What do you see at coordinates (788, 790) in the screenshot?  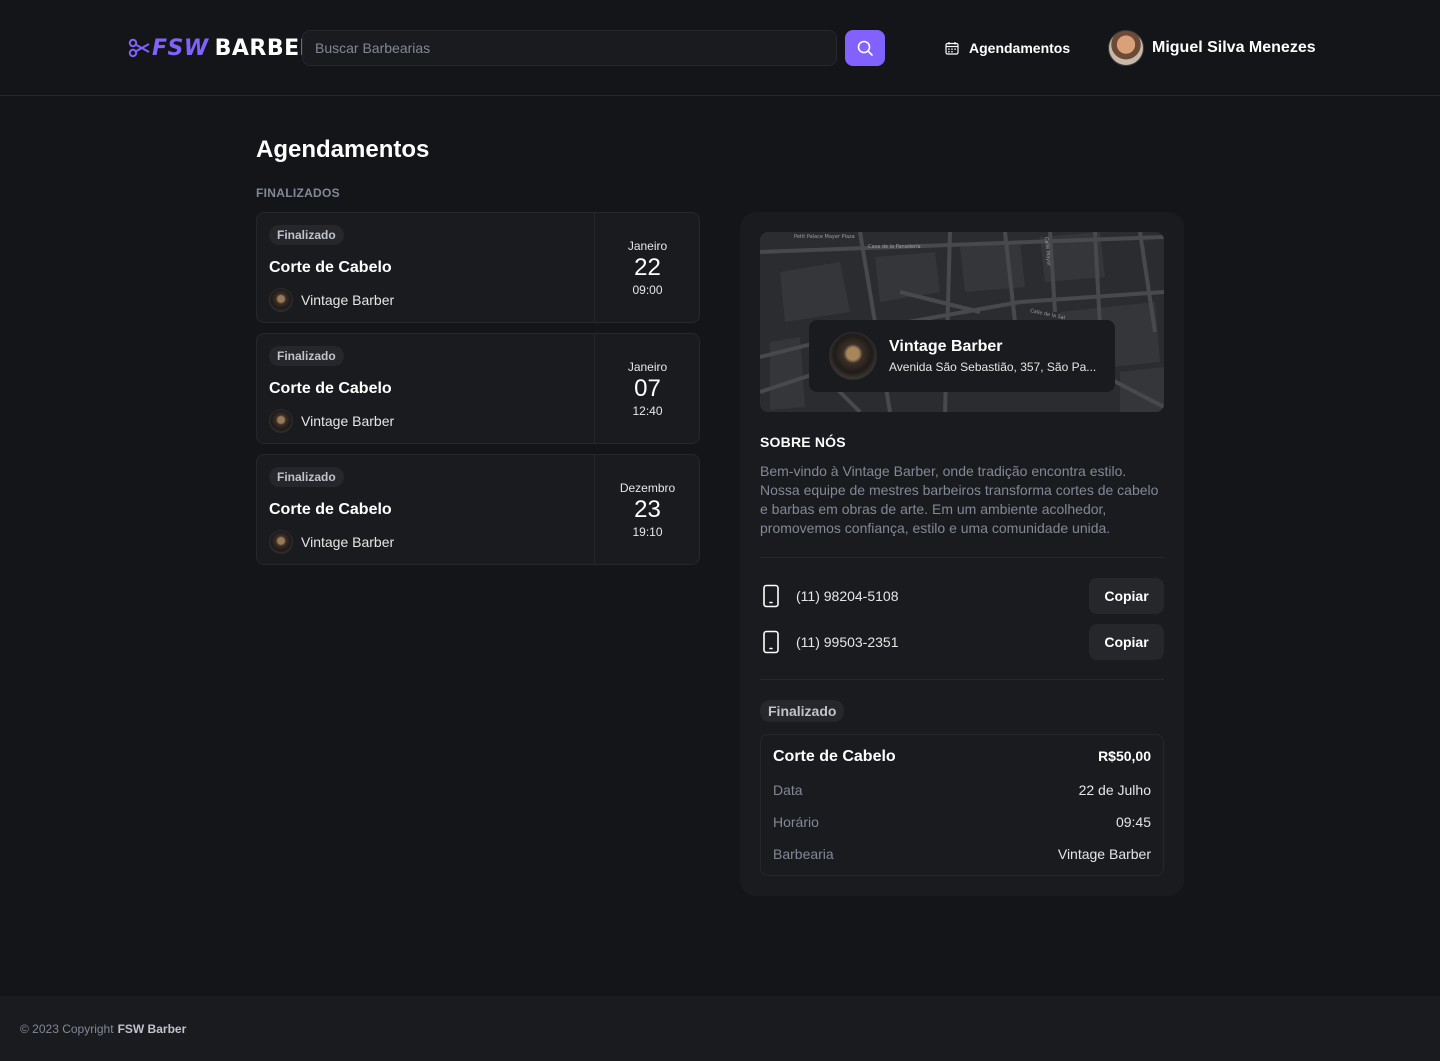 I see `summary-date-label: Data` at bounding box center [788, 790].